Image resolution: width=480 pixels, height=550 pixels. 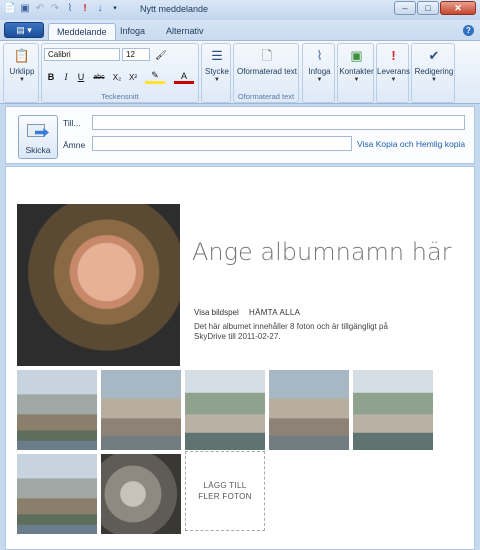 What do you see at coordinates (393, 55) in the screenshot?
I see `priority-icon: !` at bounding box center [393, 55].